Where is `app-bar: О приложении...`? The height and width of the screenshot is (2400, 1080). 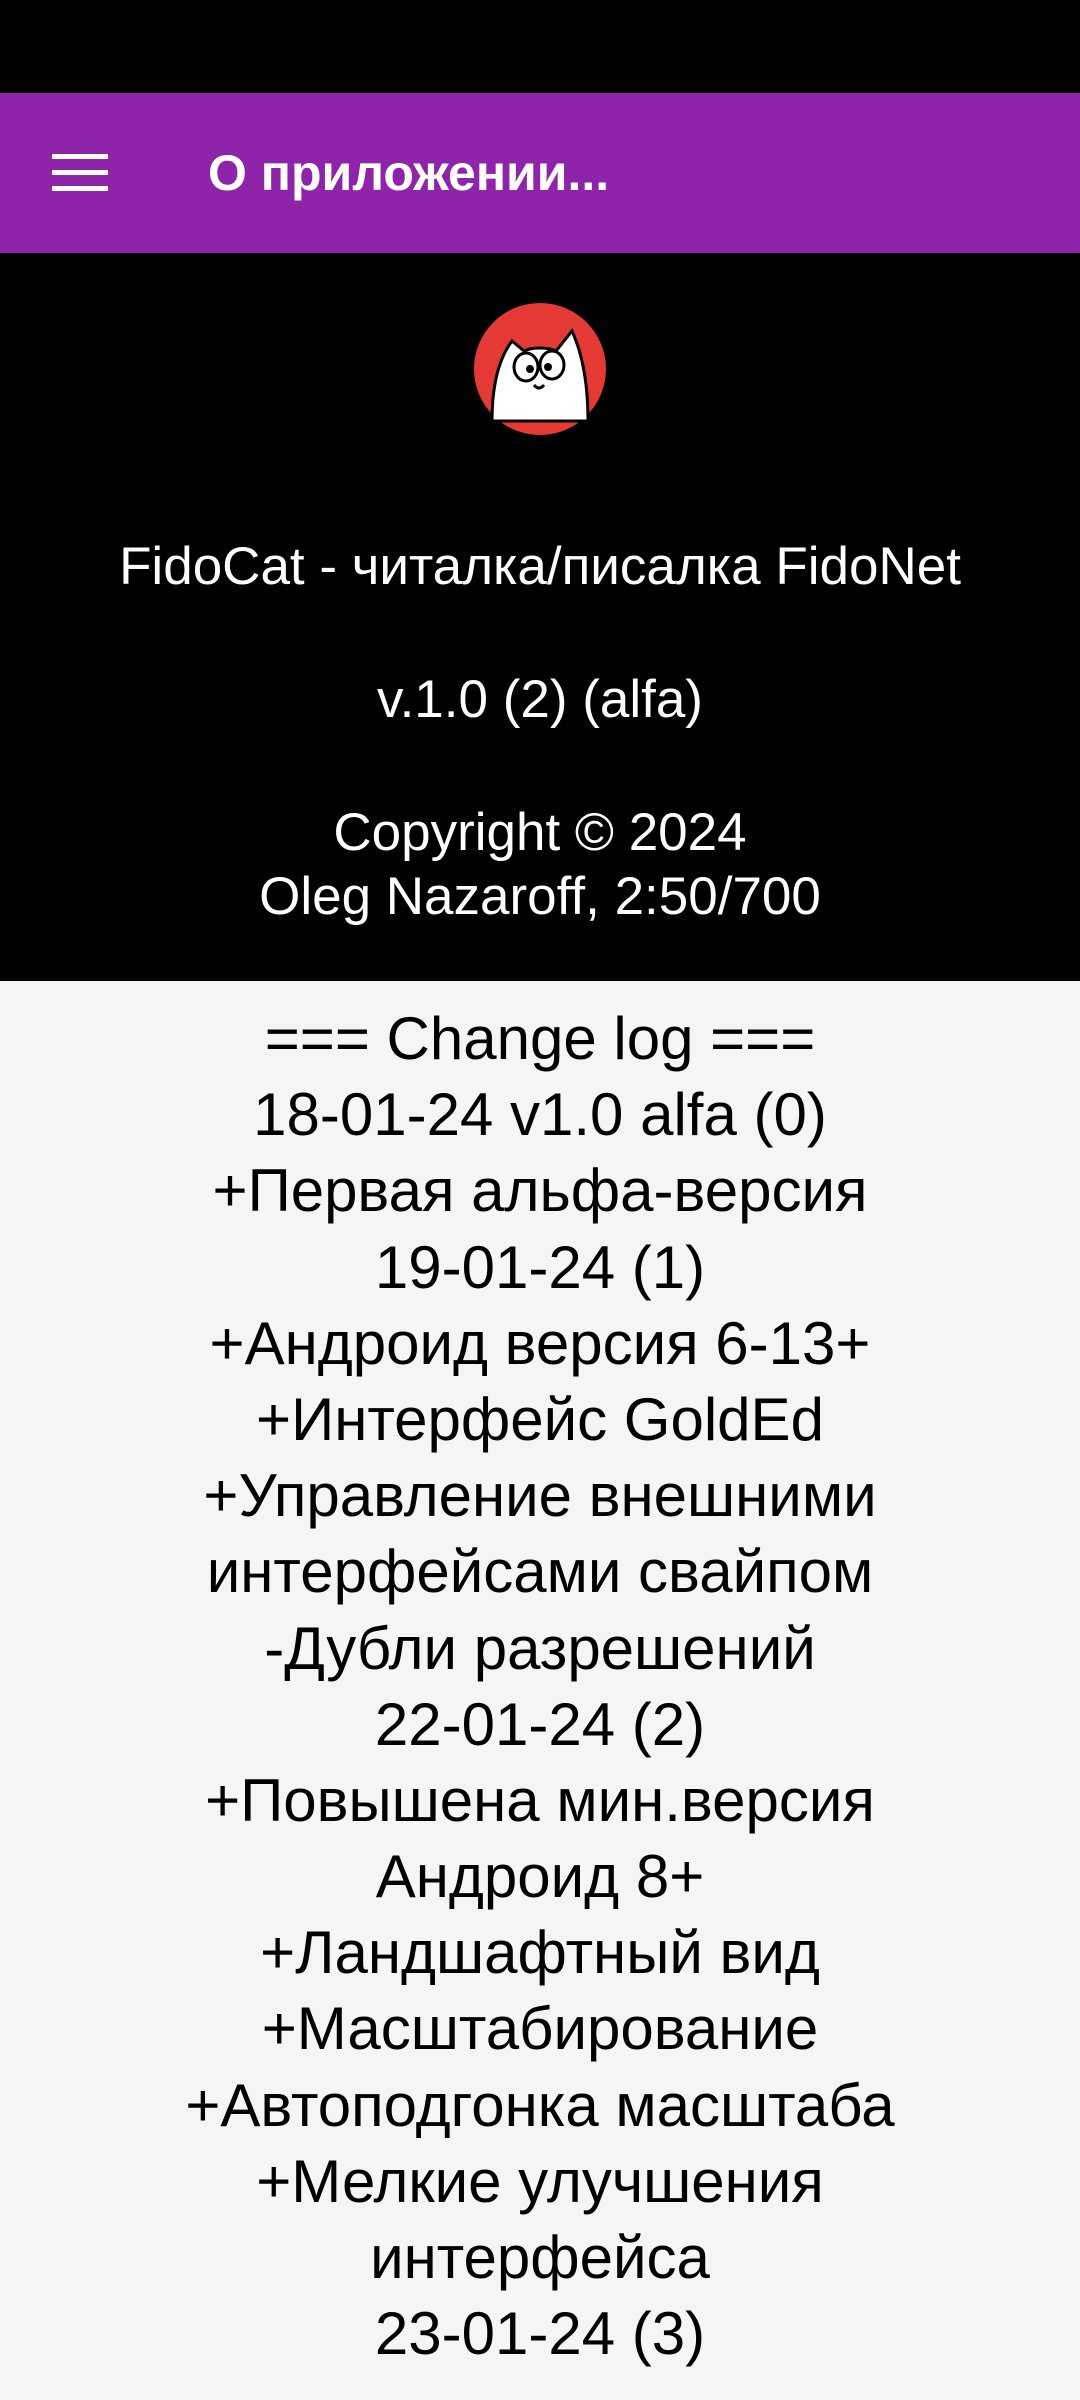
app-bar: О приложении... is located at coordinates (540, 173).